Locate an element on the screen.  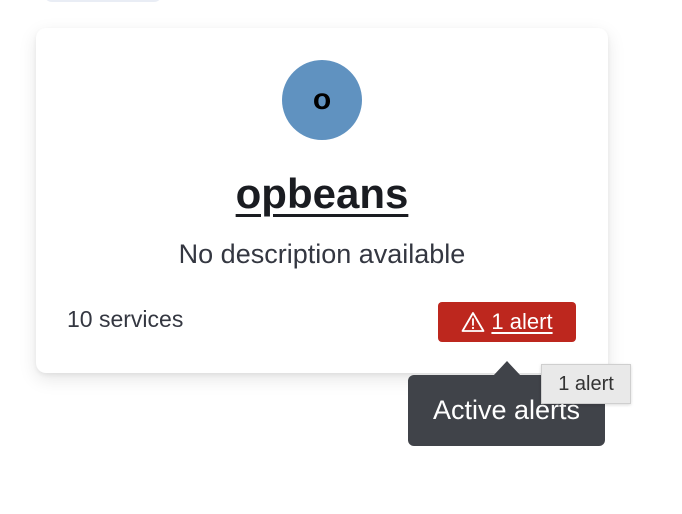
alert-badge-button: 1 alert is located at coordinates (507, 322).